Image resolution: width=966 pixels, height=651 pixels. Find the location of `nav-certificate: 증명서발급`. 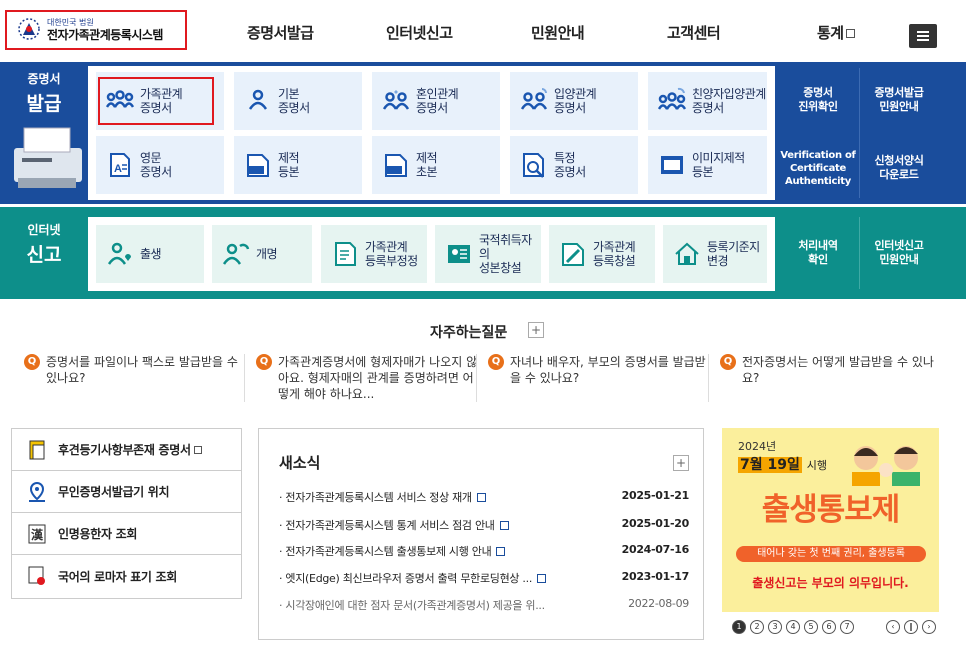

nav-certificate: 증명서발급 is located at coordinates (280, 32).